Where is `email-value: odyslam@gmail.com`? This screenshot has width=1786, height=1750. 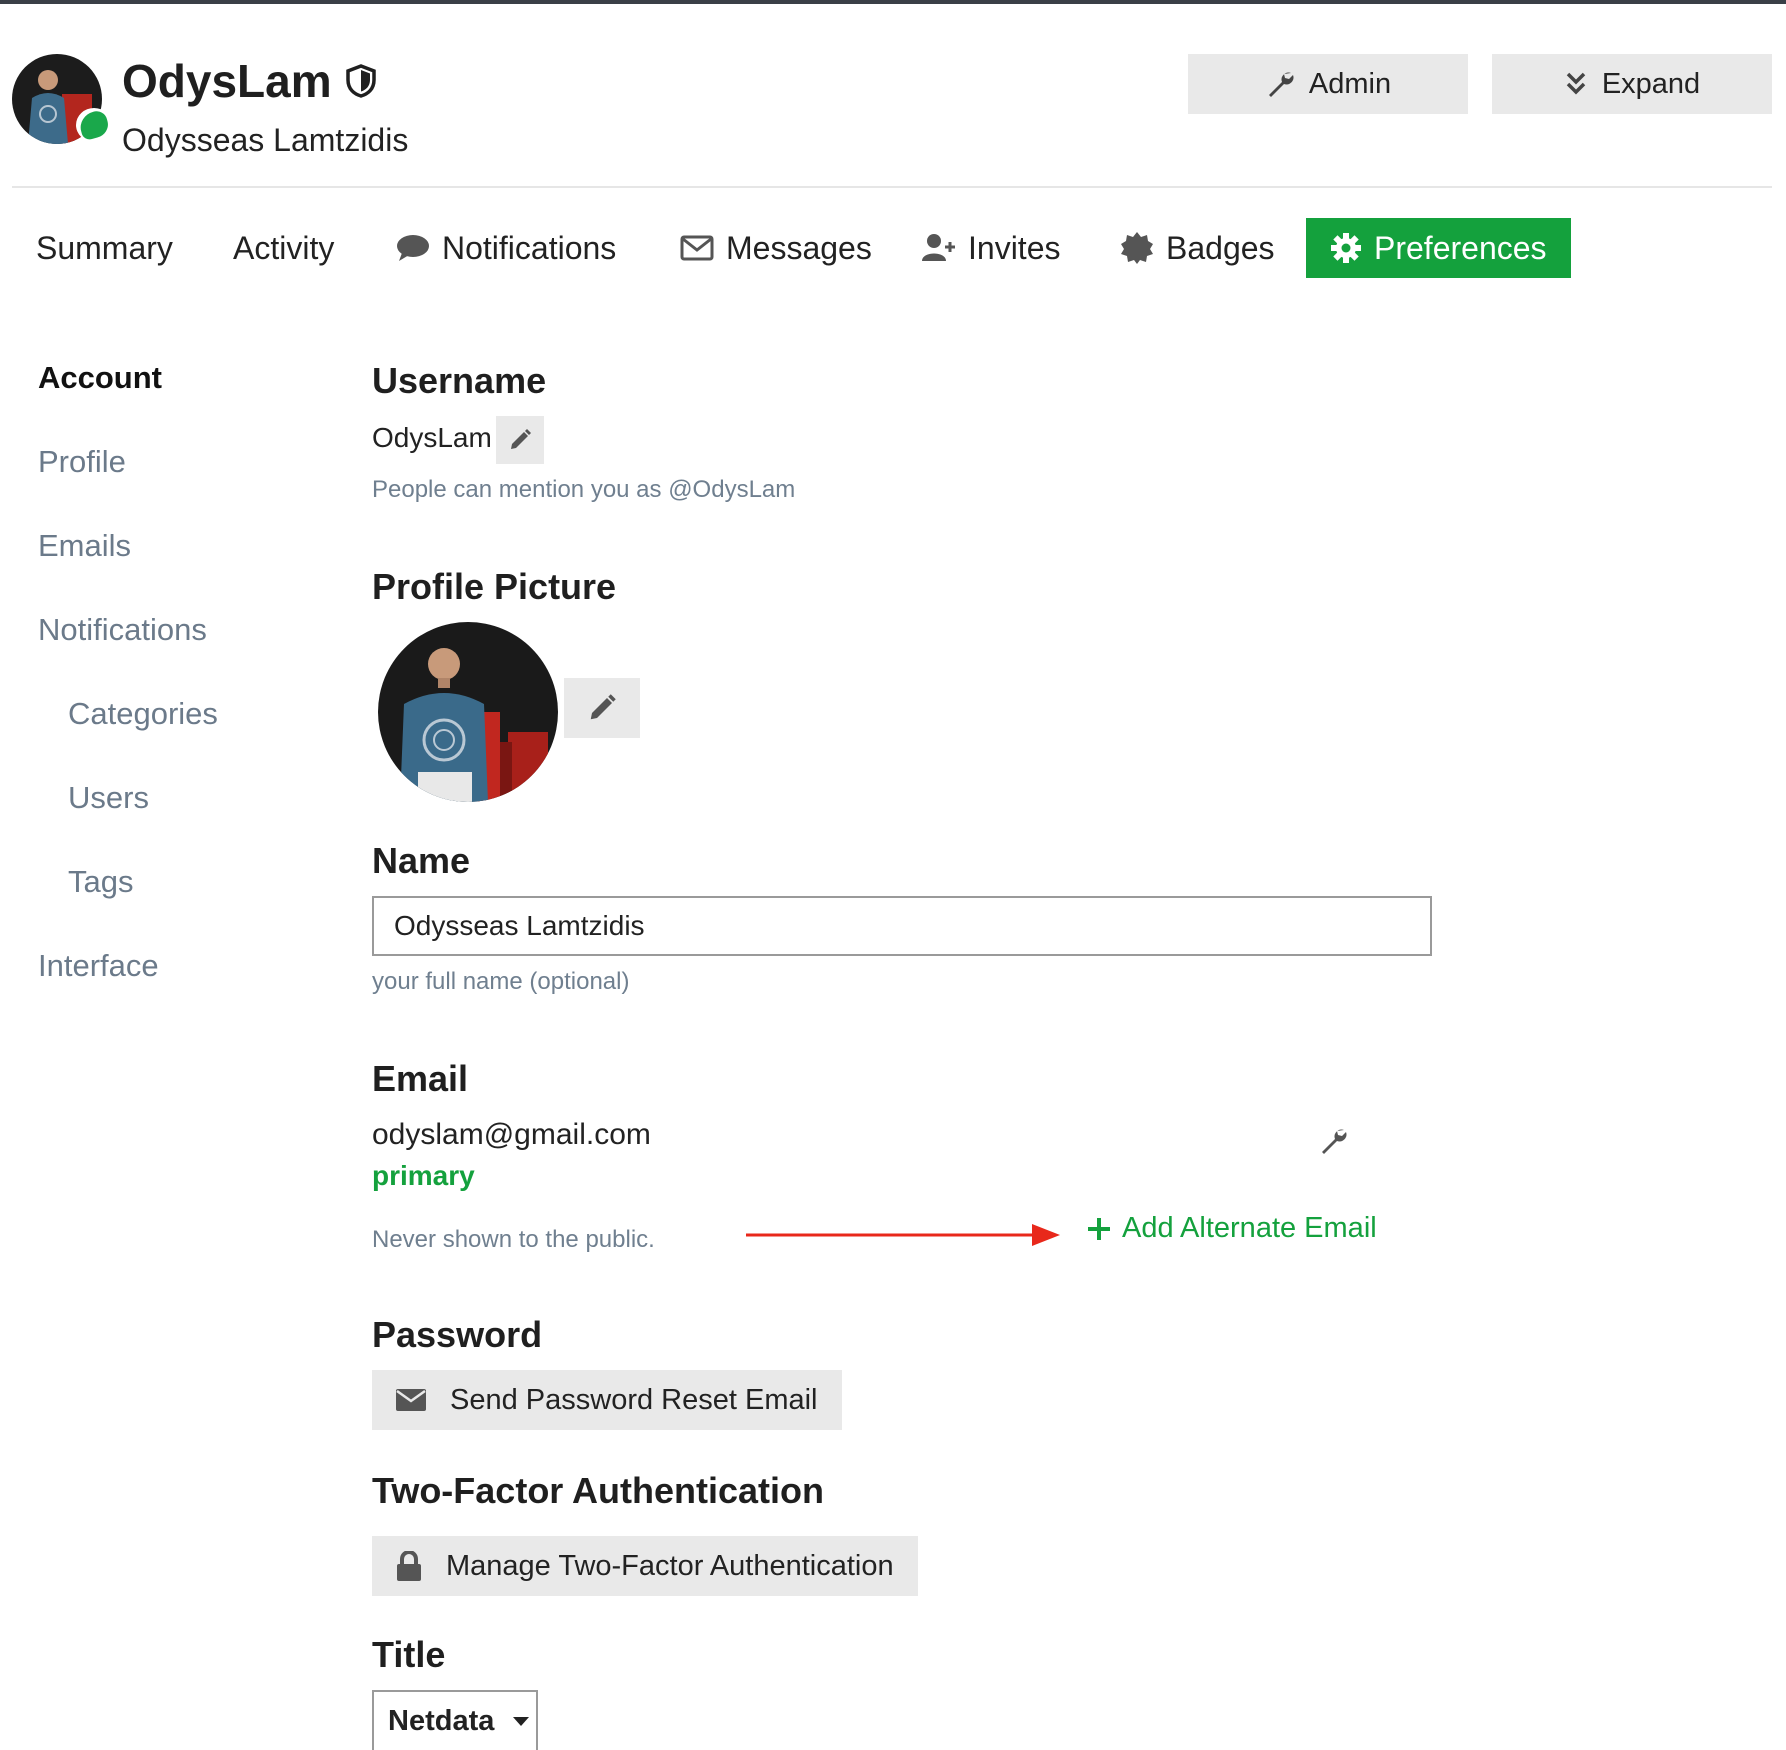 email-value: odyslam@gmail.com is located at coordinates (511, 1134).